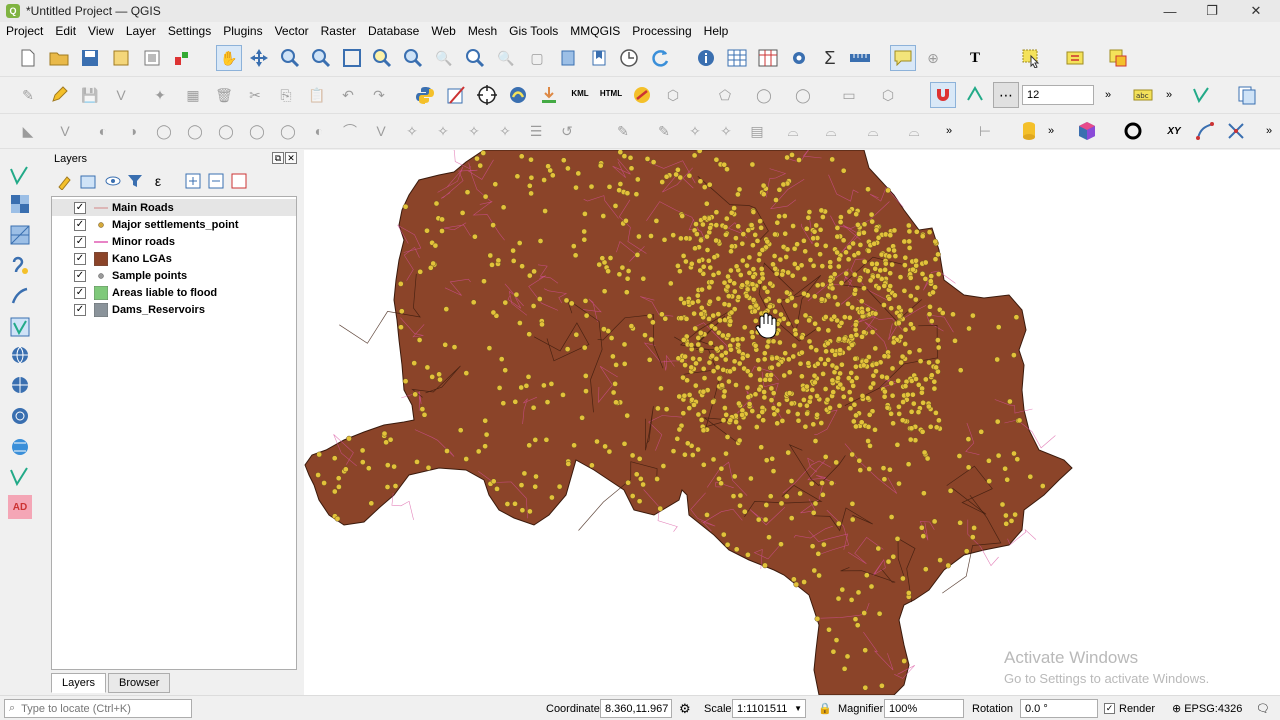 The image size is (1280, 720). What do you see at coordinates (239, 181) in the screenshot?
I see `remove-layer-icon` at bounding box center [239, 181].